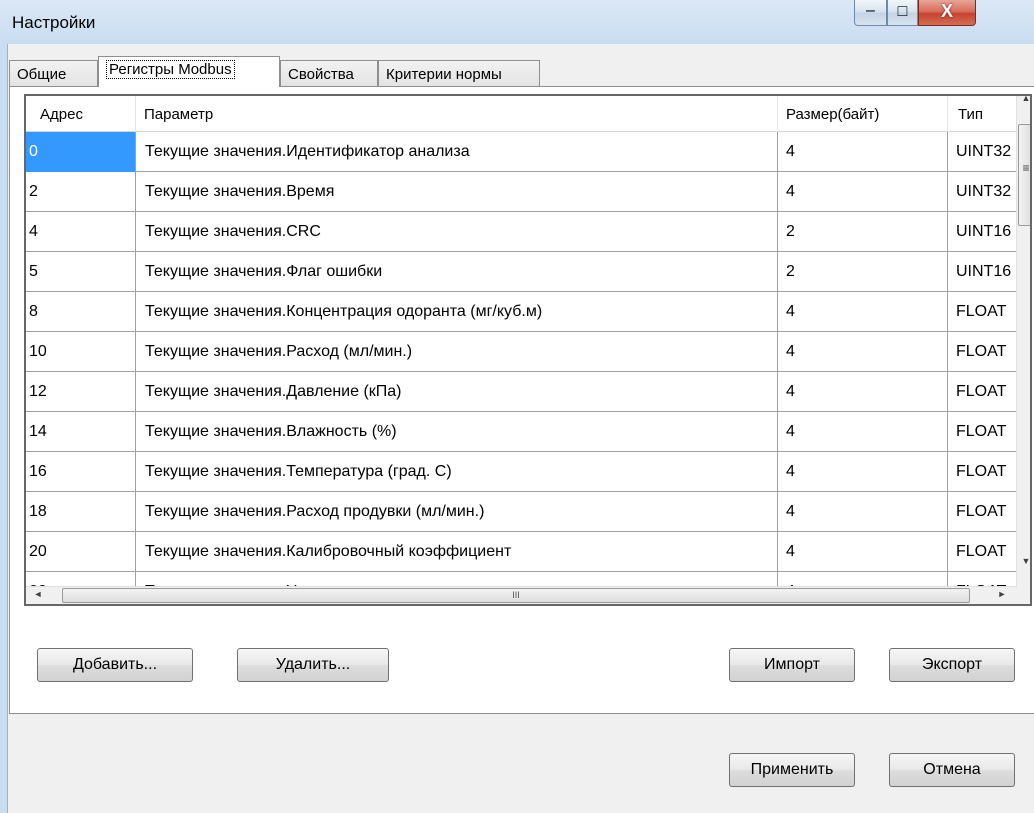  I want to click on title-bar: Настройки – □ X, so click(517, 22).